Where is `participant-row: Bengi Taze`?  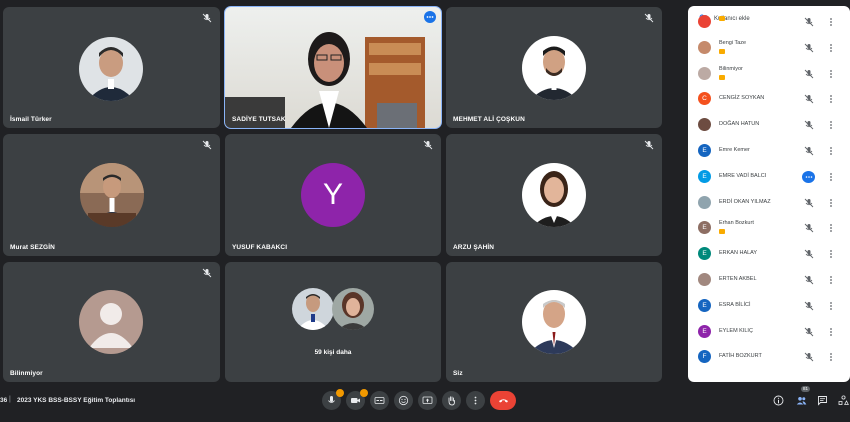 participant-row: Bengi Taze is located at coordinates (769, 48).